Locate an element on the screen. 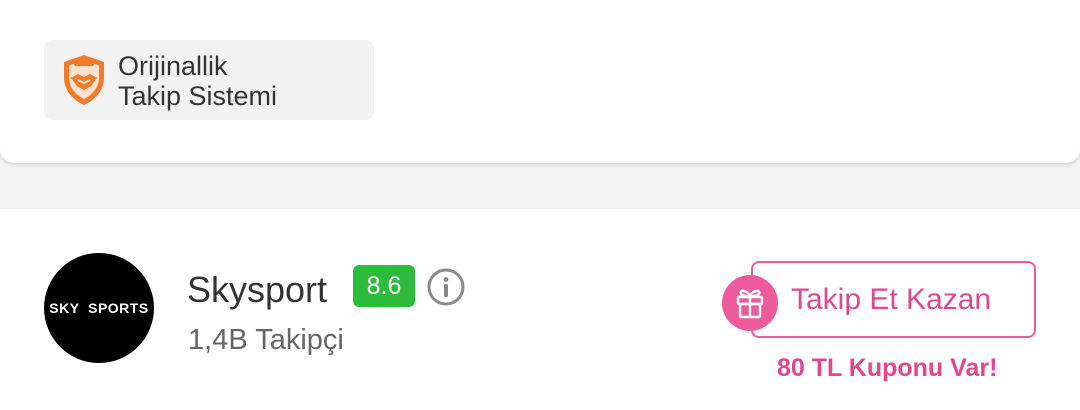  seller-logo: SKY SPORTS is located at coordinates (99, 308).